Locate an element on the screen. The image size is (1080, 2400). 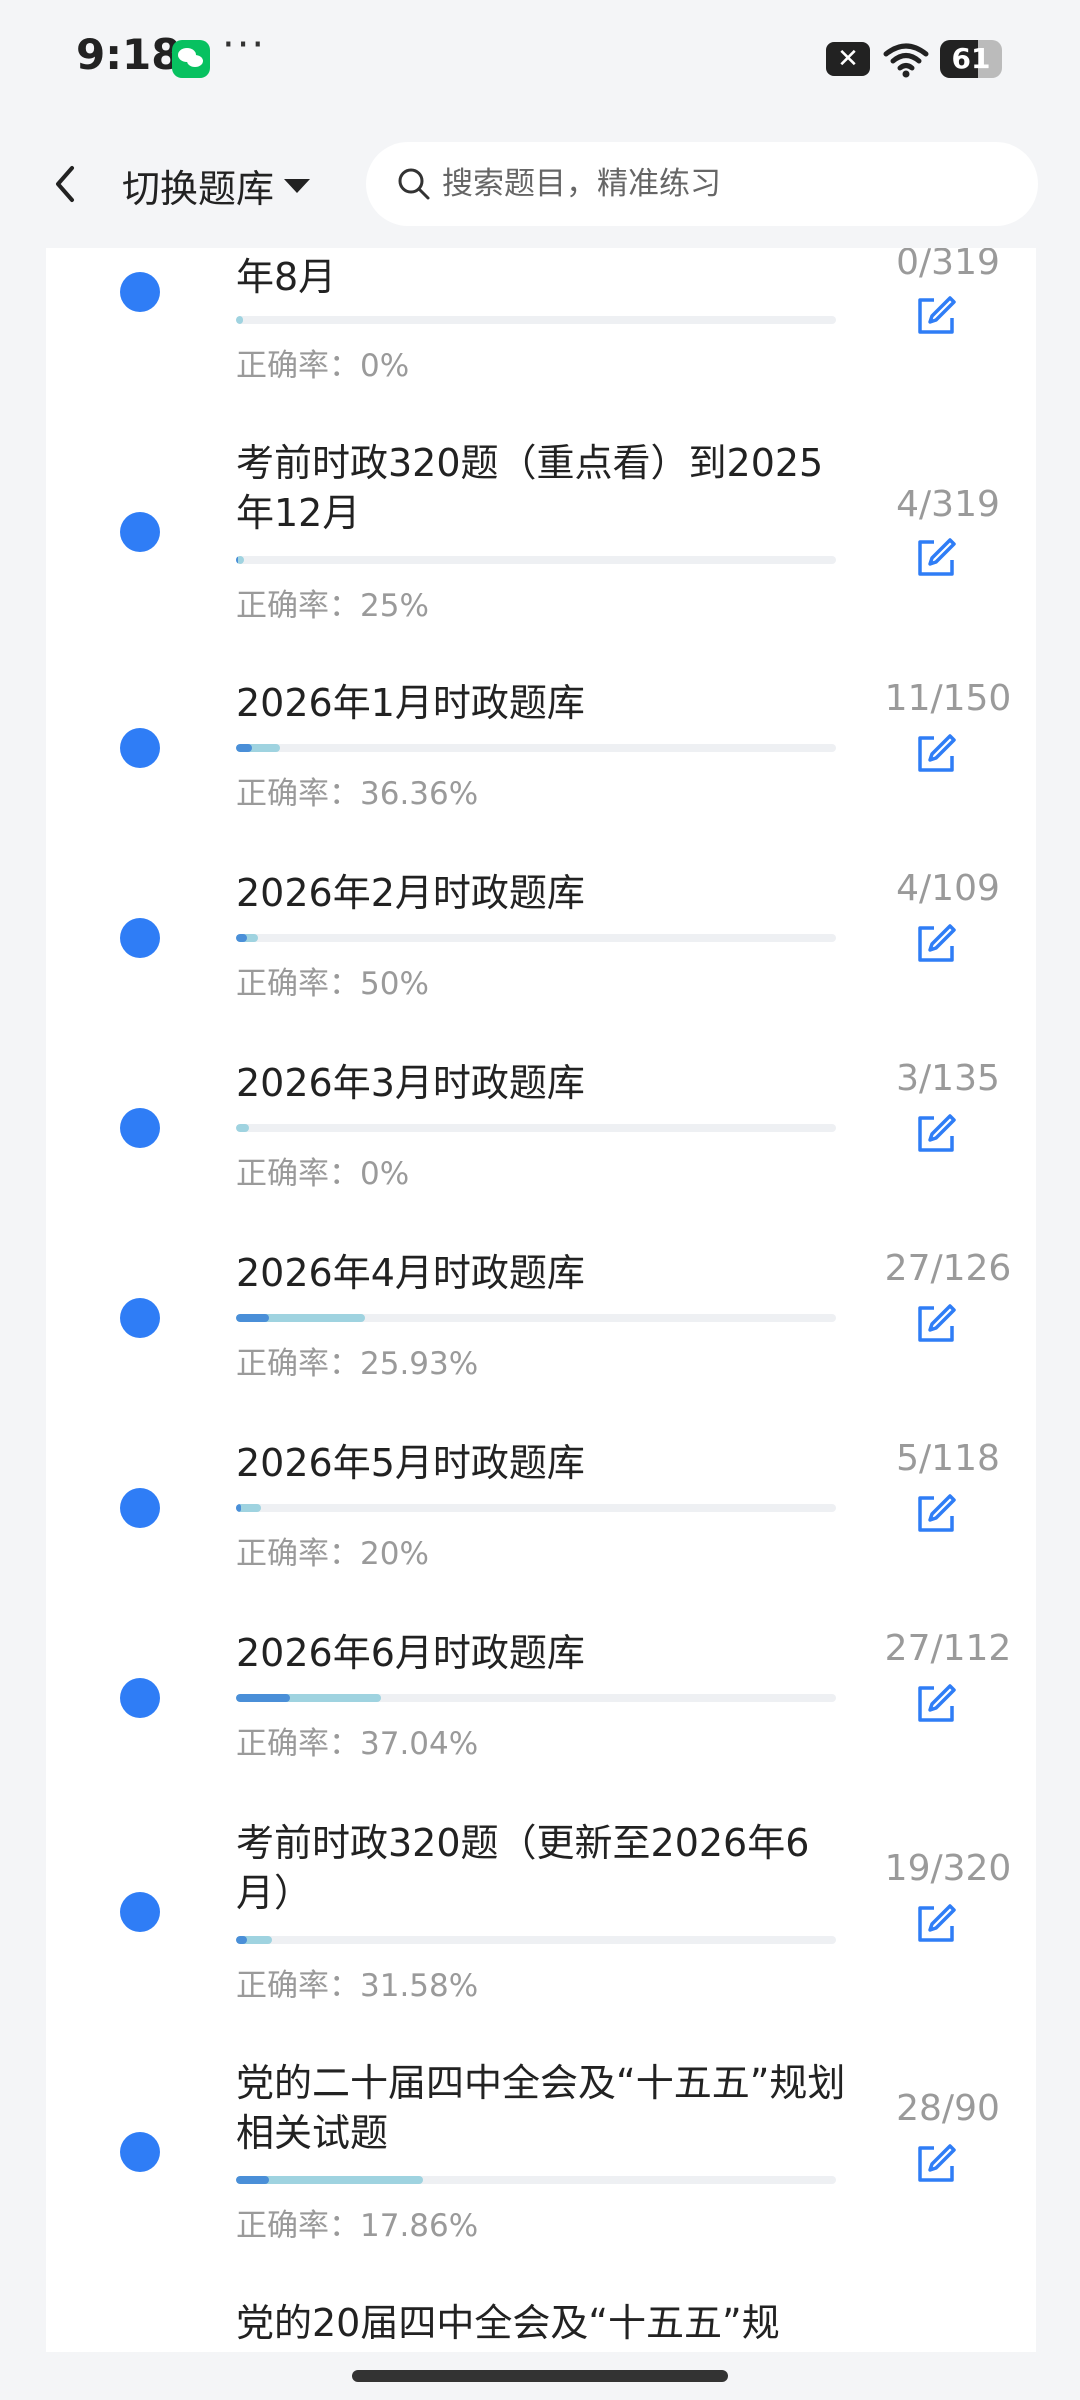
item-accuracy: 正确率：25% is located at coordinates (332, 606).